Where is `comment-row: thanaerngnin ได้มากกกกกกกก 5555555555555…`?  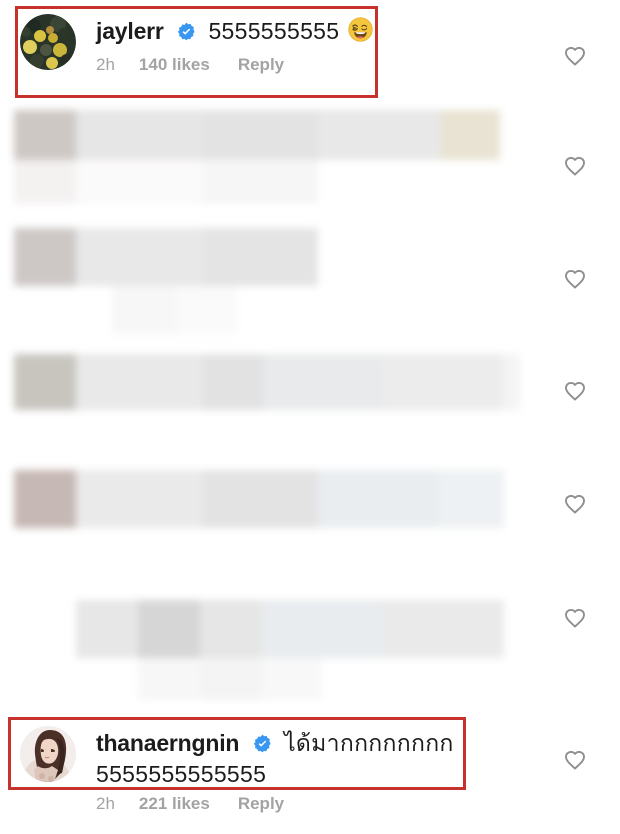 comment-row: thanaerngnin ได้มากกกกกกกก 5555555555555… is located at coordinates (237, 770).